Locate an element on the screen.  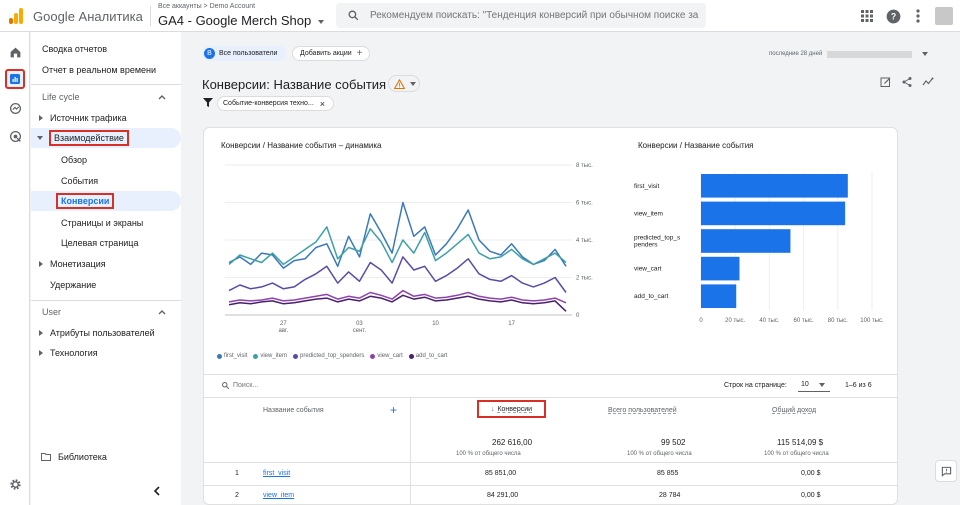
col-header-conversions: ↓ Конверсии is located at coordinates (511, 409).